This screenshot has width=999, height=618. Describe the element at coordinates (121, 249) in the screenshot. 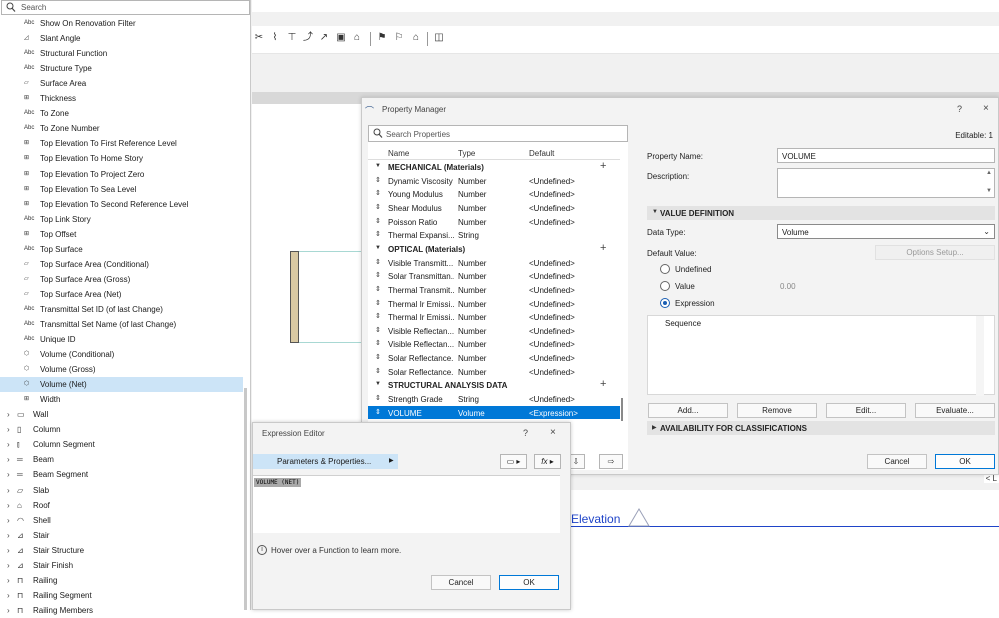

I see `property-list-item: Abc Top Surface` at that location.